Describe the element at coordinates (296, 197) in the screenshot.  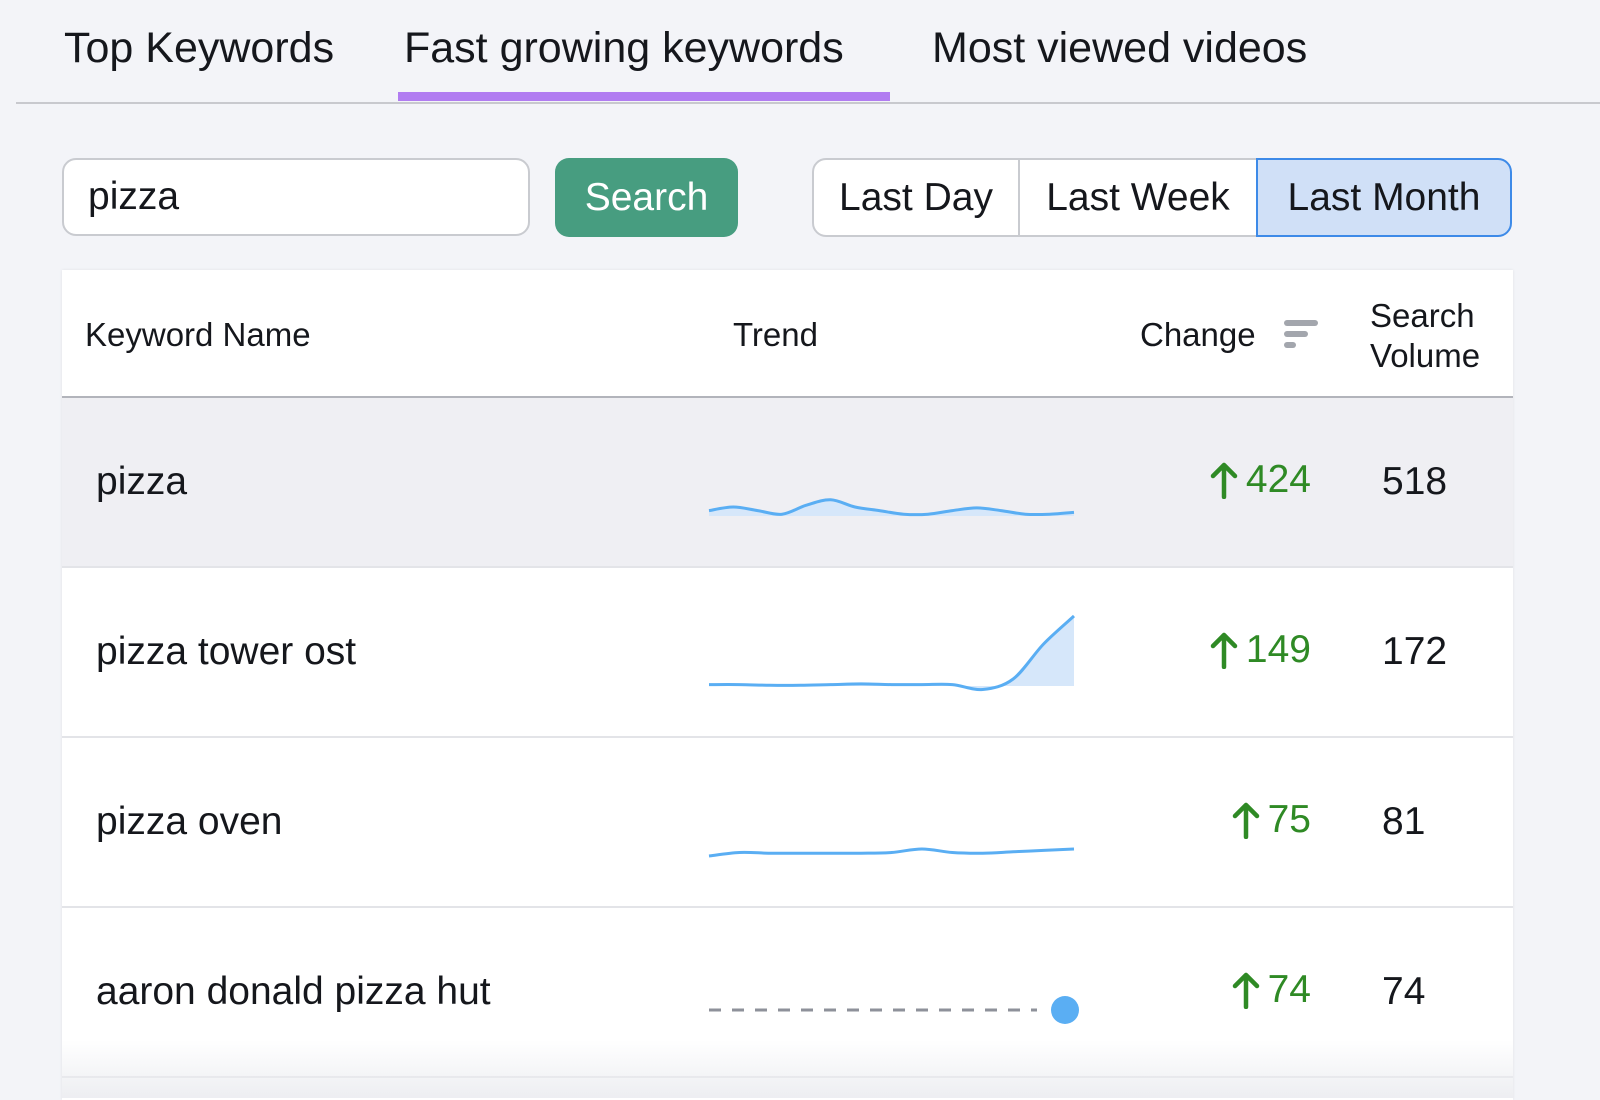
I see `search-input` at that location.